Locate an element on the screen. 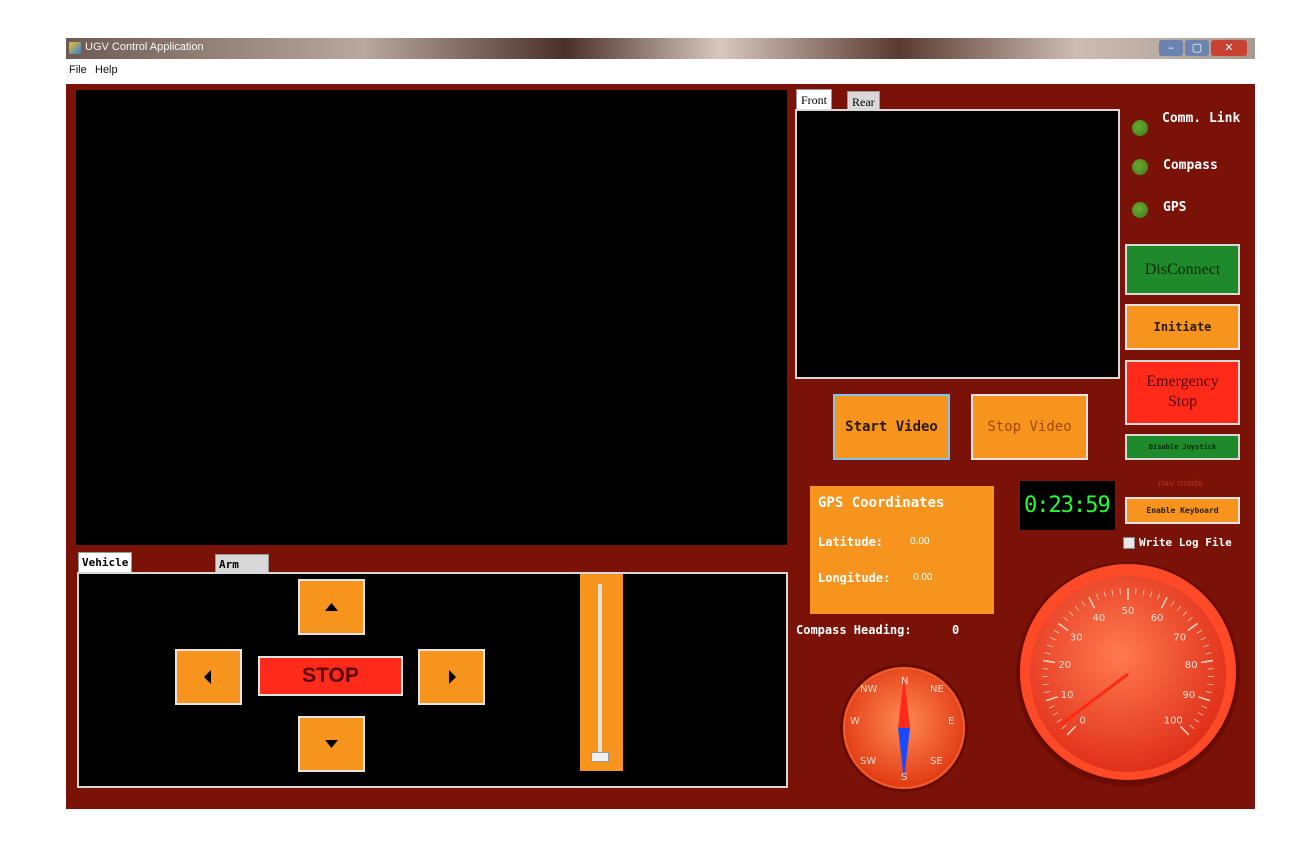 The width and height of the screenshot is (1316, 849). compass-label: Compass is located at coordinates (1190, 165).